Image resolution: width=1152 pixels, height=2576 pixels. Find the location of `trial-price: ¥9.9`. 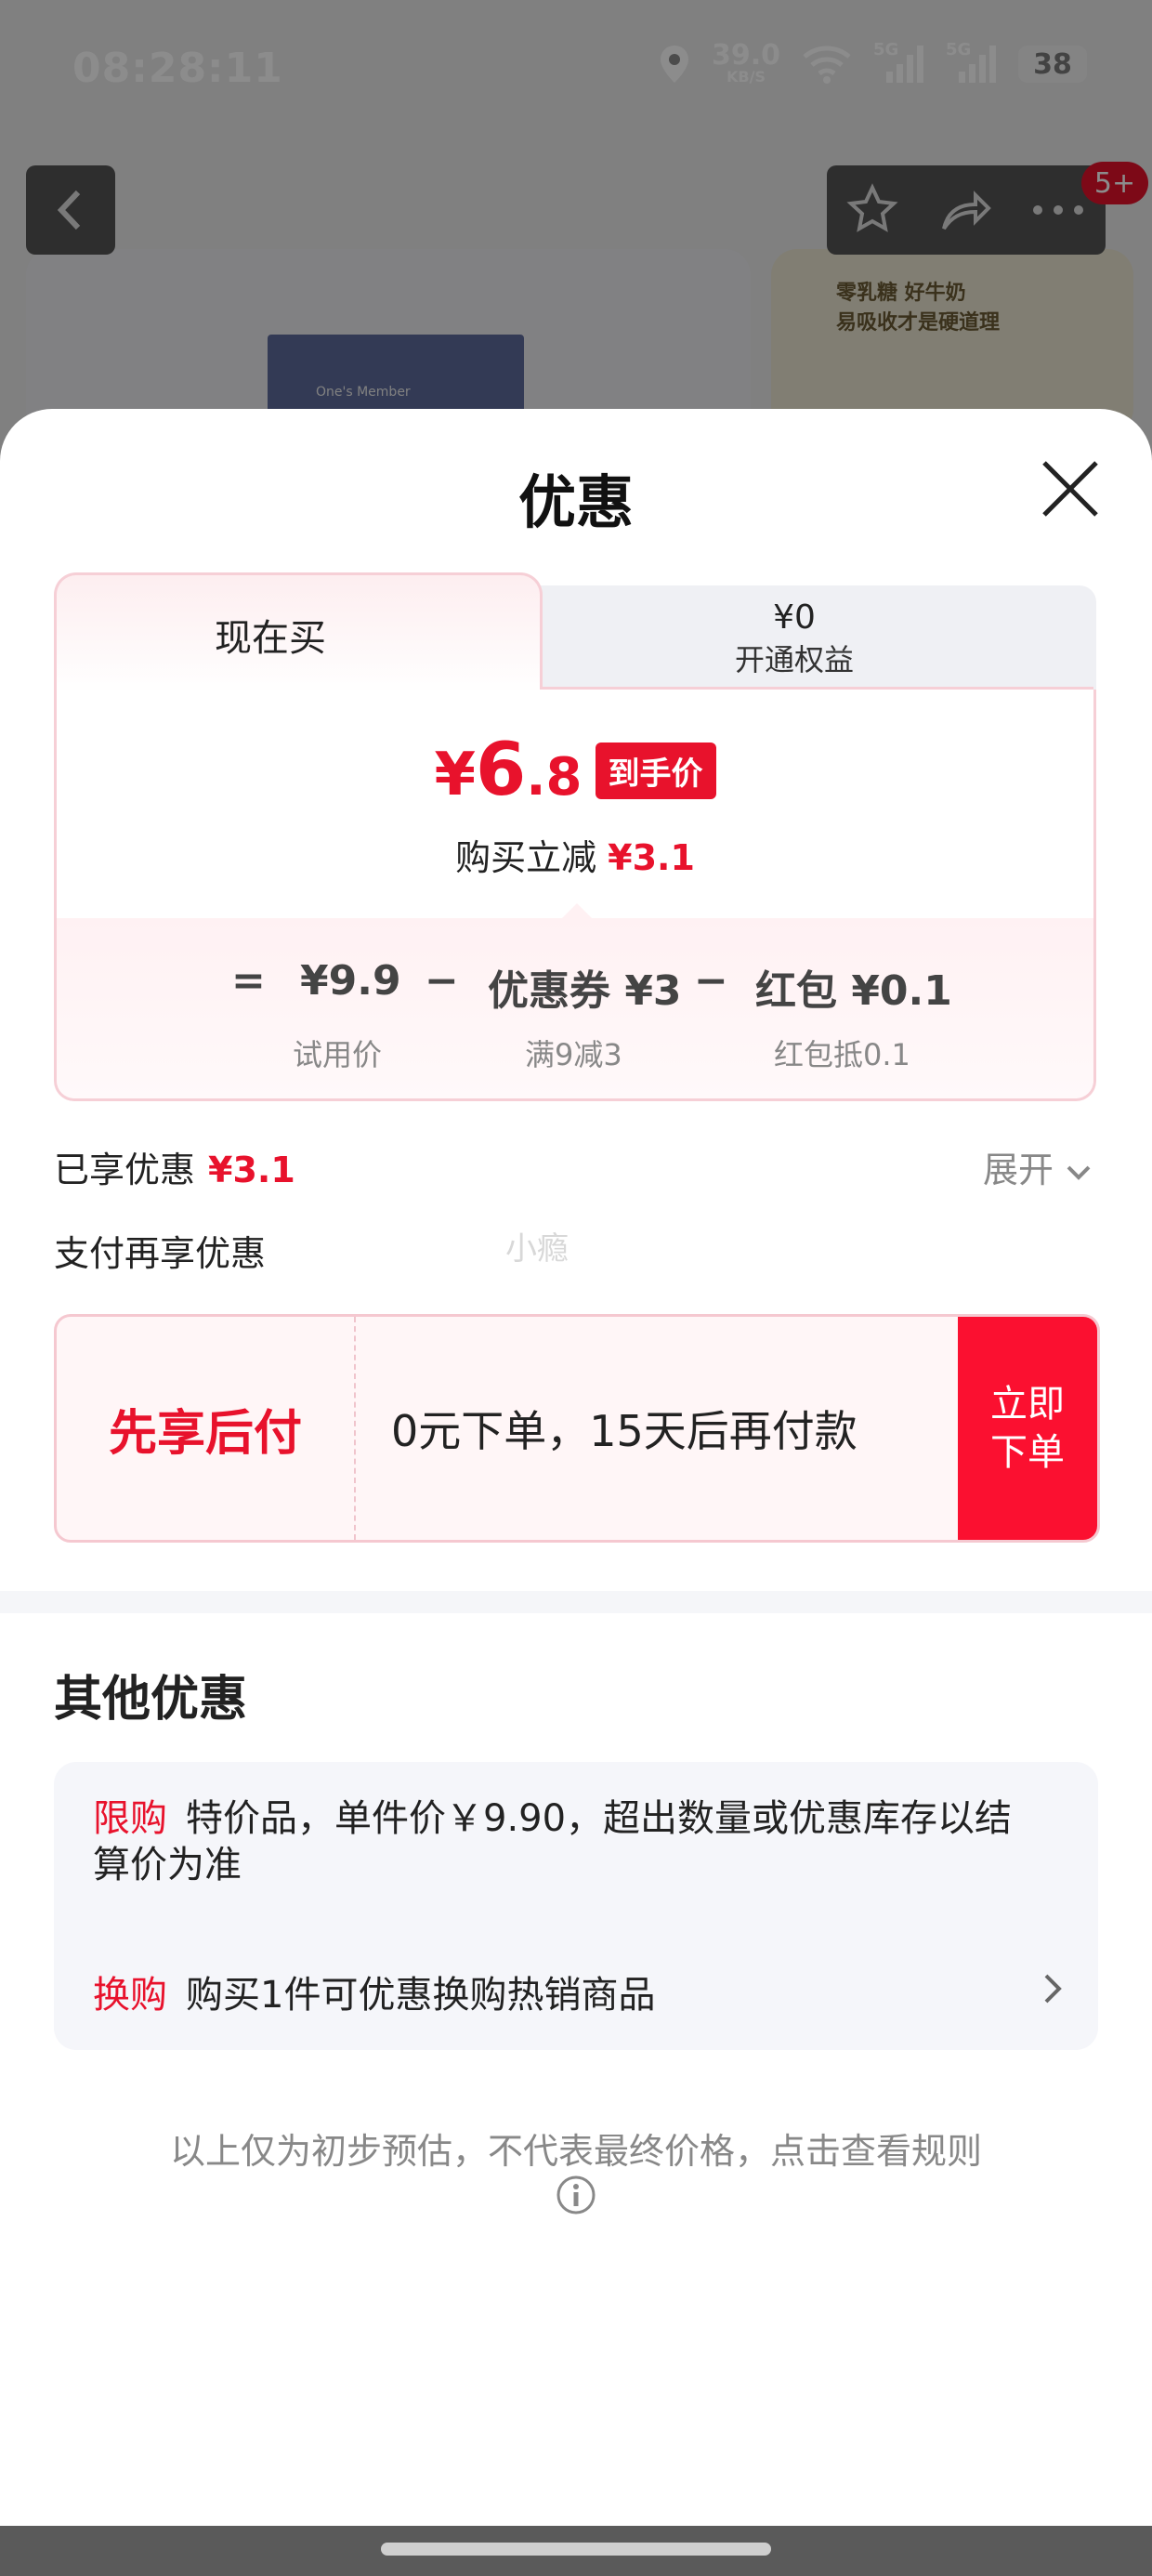

trial-price: ¥9.9 is located at coordinates (350, 981).